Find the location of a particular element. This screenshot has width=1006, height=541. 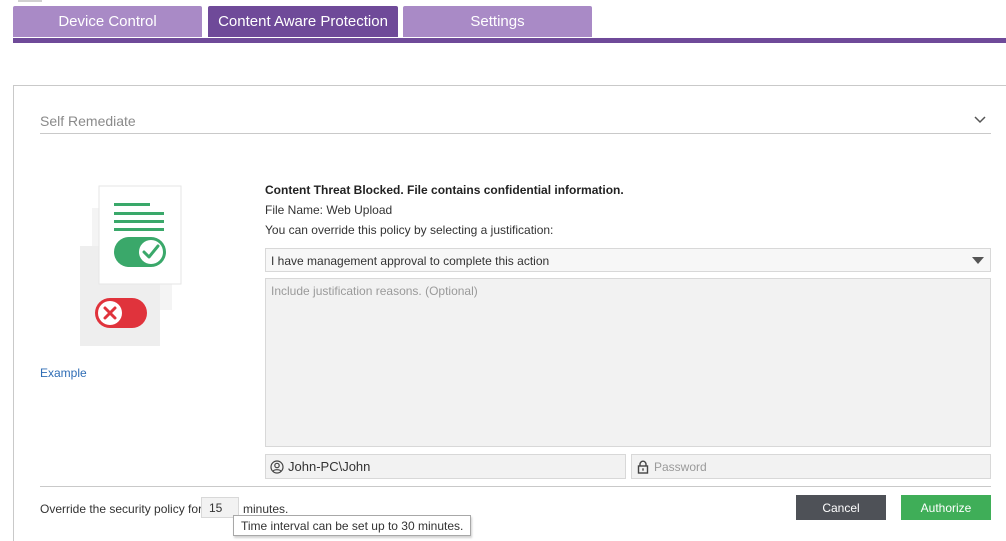

example-link: Example is located at coordinates (63, 373).